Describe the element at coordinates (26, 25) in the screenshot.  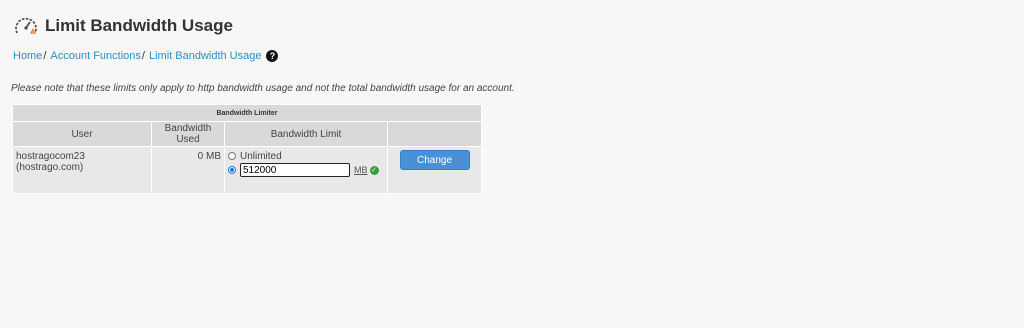
I see `gauge-icon` at that location.